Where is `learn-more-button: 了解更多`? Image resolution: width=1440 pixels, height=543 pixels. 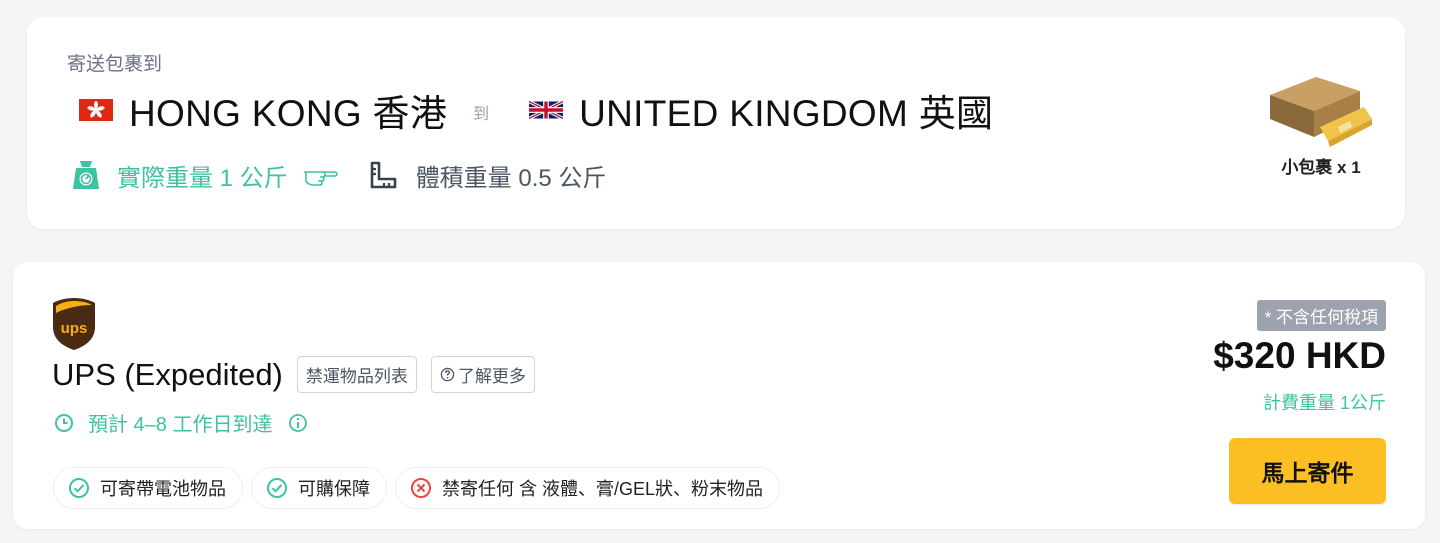 learn-more-button: 了解更多 is located at coordinates (482, 374).